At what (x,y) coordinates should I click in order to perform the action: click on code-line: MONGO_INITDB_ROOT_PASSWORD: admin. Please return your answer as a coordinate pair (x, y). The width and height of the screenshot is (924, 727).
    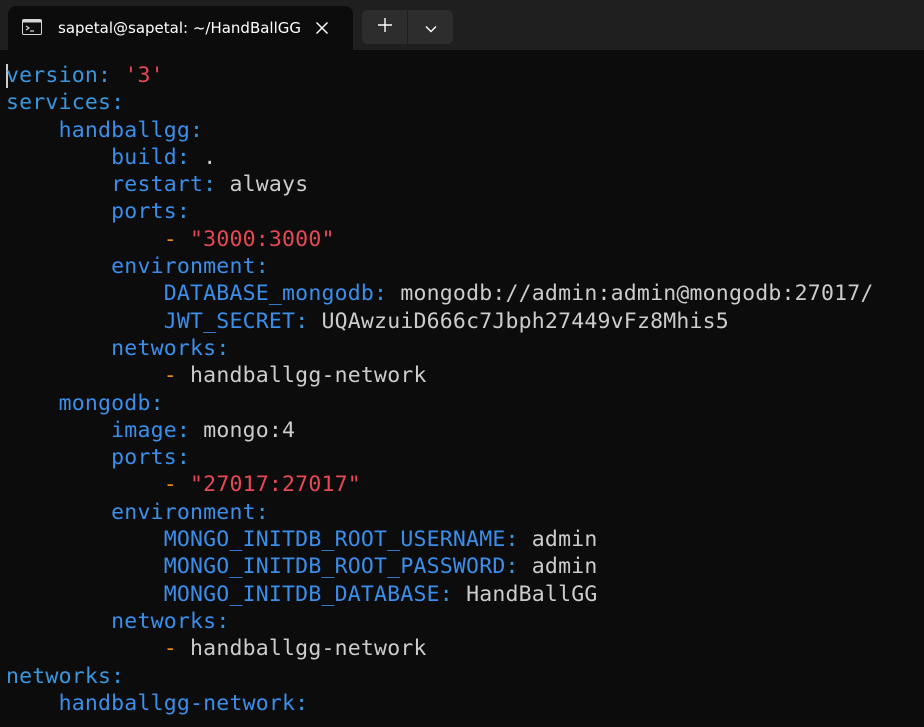
    Looking at the image, I should click on (440, 566).